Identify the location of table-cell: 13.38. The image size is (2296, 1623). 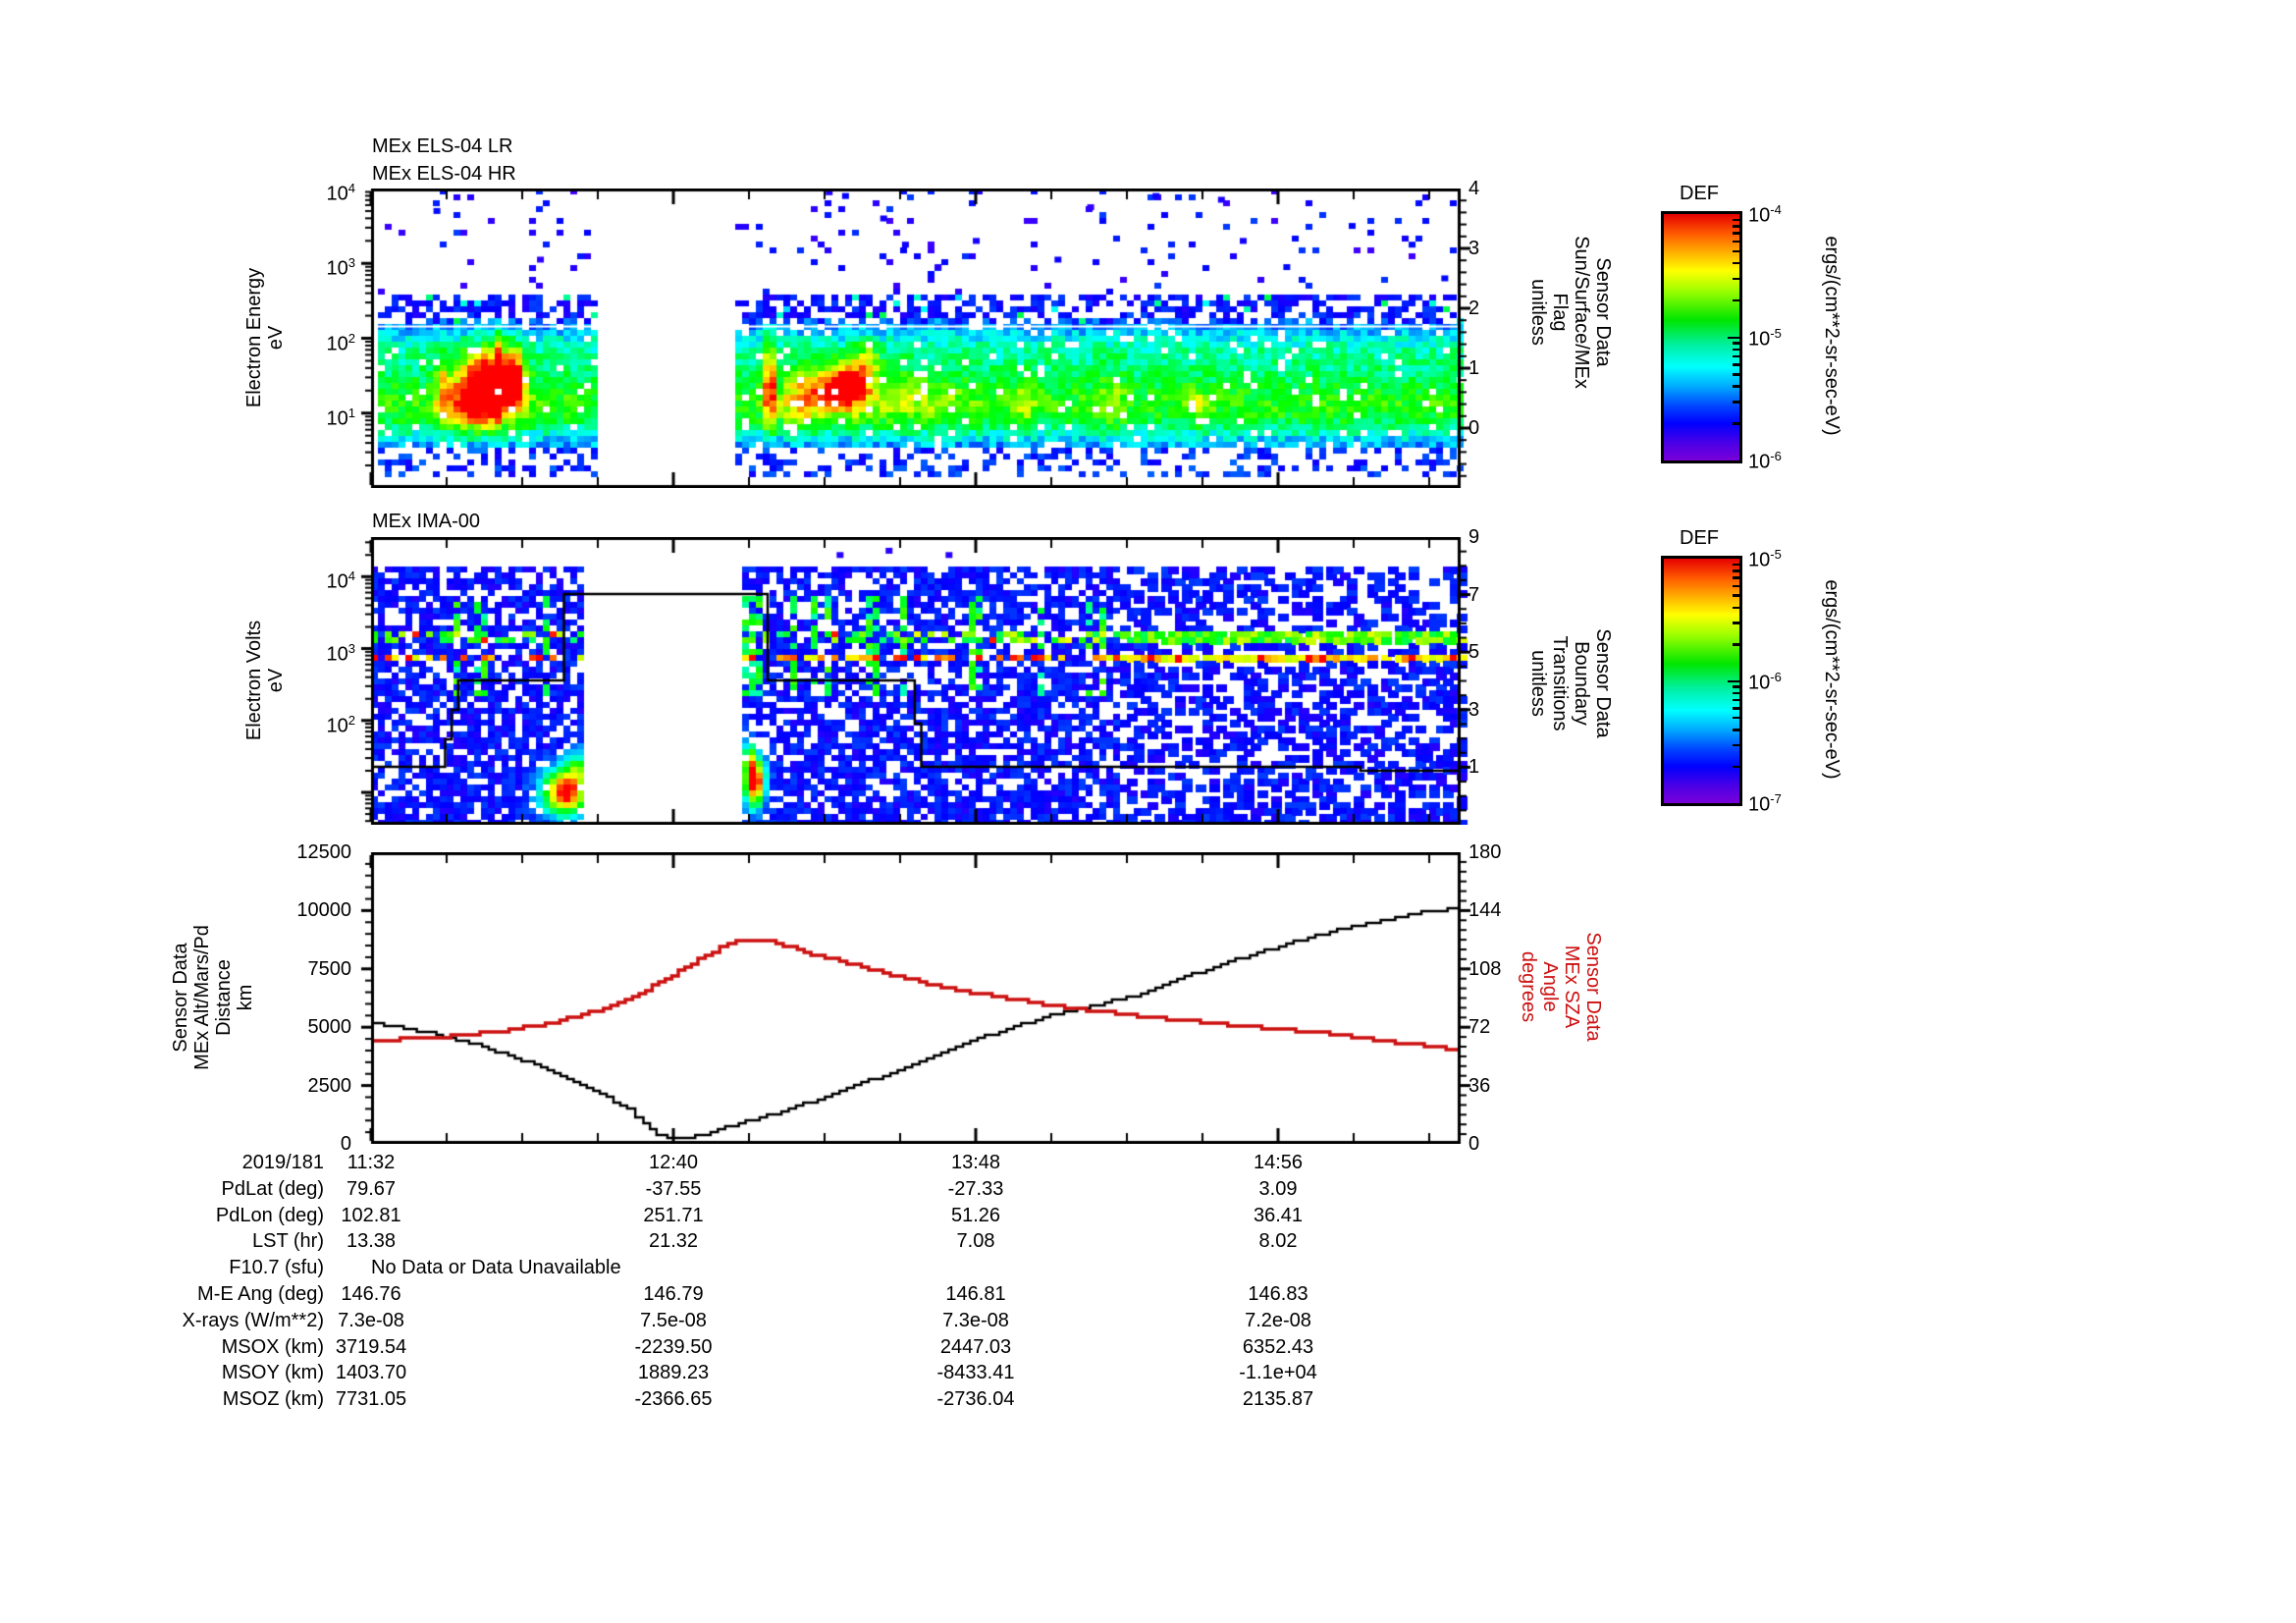
(371, 1241).